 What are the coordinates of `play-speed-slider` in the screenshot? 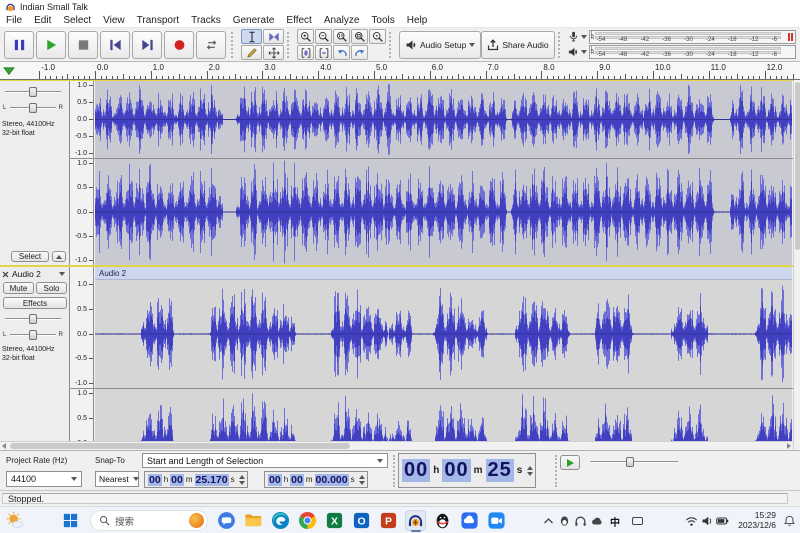 It's located at (634, 462).